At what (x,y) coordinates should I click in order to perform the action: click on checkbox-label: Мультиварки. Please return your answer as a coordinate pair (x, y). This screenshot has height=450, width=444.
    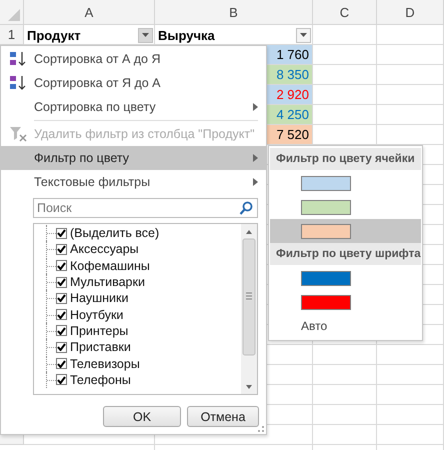
    Looking at the image, I should click on (107, 282).